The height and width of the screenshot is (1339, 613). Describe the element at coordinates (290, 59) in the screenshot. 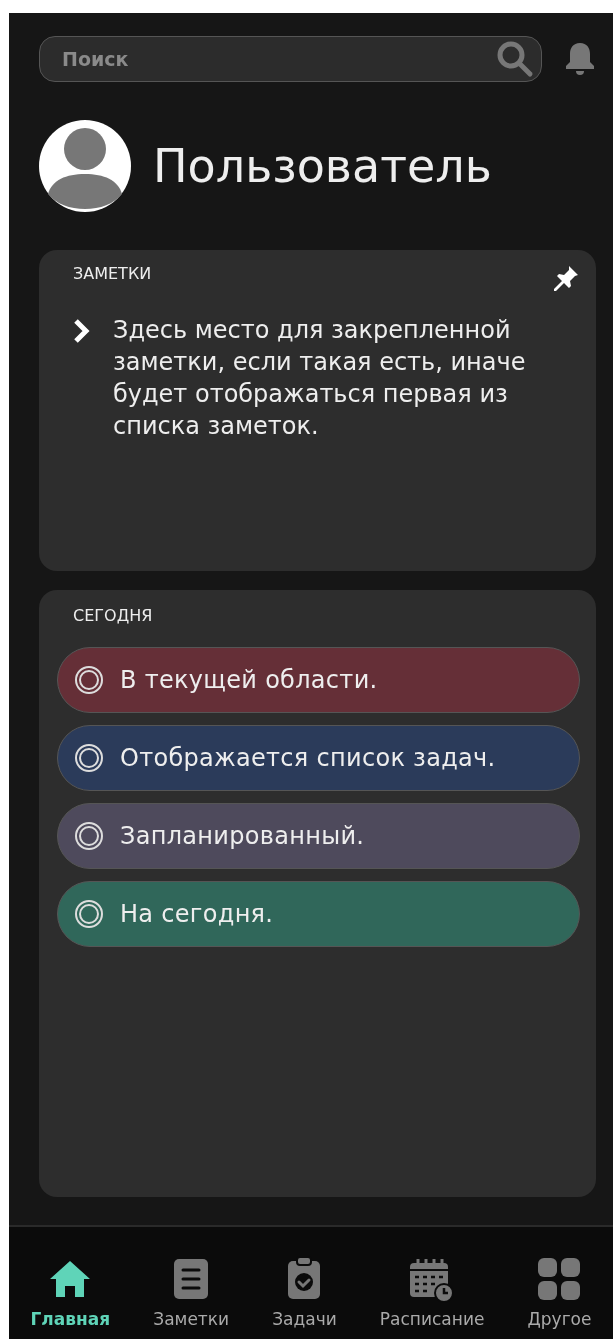

I see `search-field: Поиск` at that location.